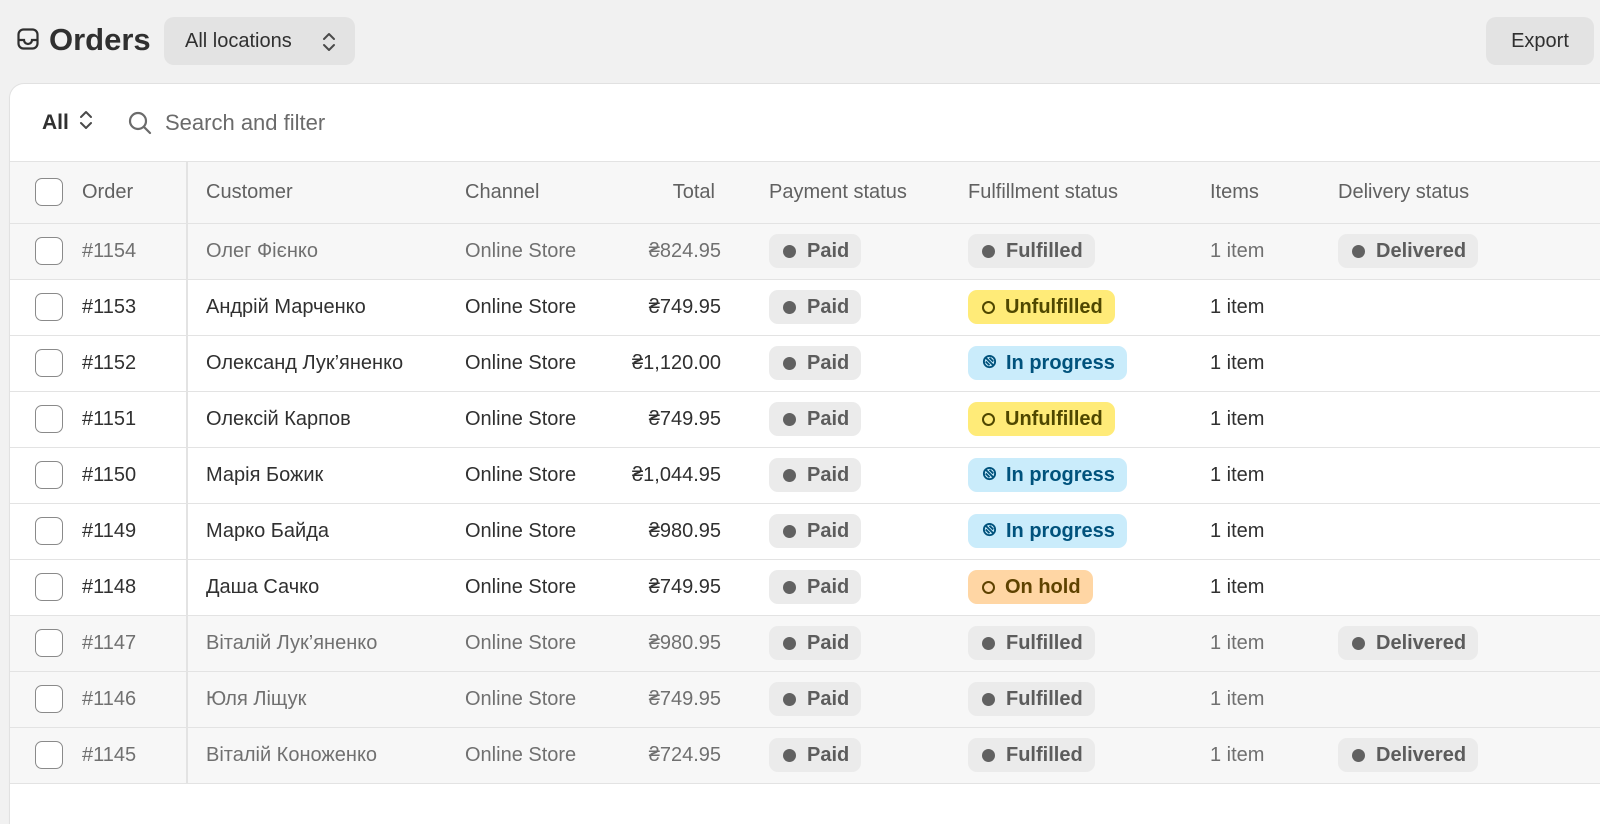 The height and width of the screenshot is (824, 1600). I want to click on order-number: #1150, so click(135, 475).